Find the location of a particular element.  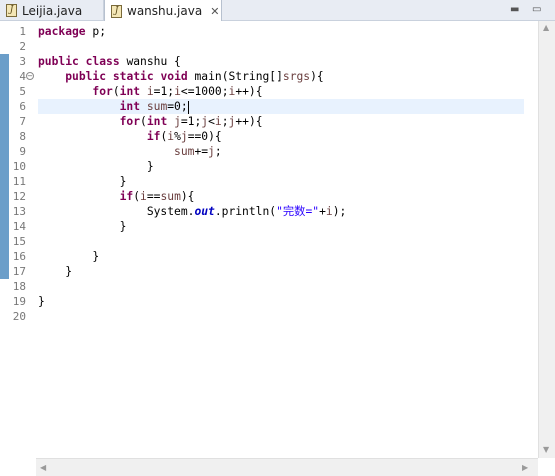

maximize-icon: ▭ is located at coordinates (536, 9).